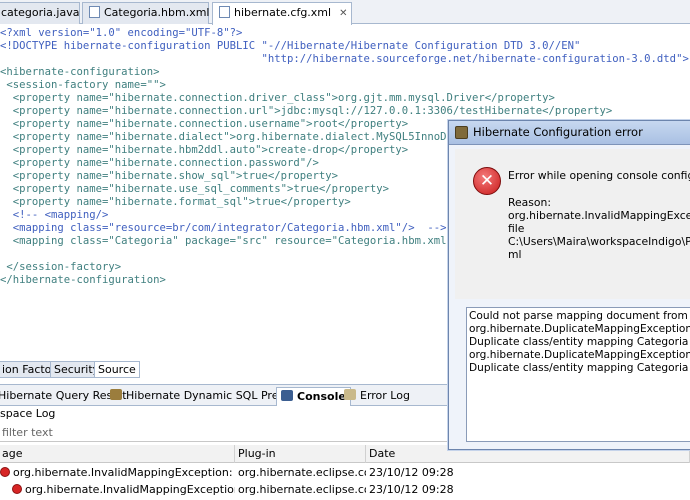 The height and width of the screenshot is (500, 690). I want to click on code-line: <hibernate-configuration>, so click(80, 72).